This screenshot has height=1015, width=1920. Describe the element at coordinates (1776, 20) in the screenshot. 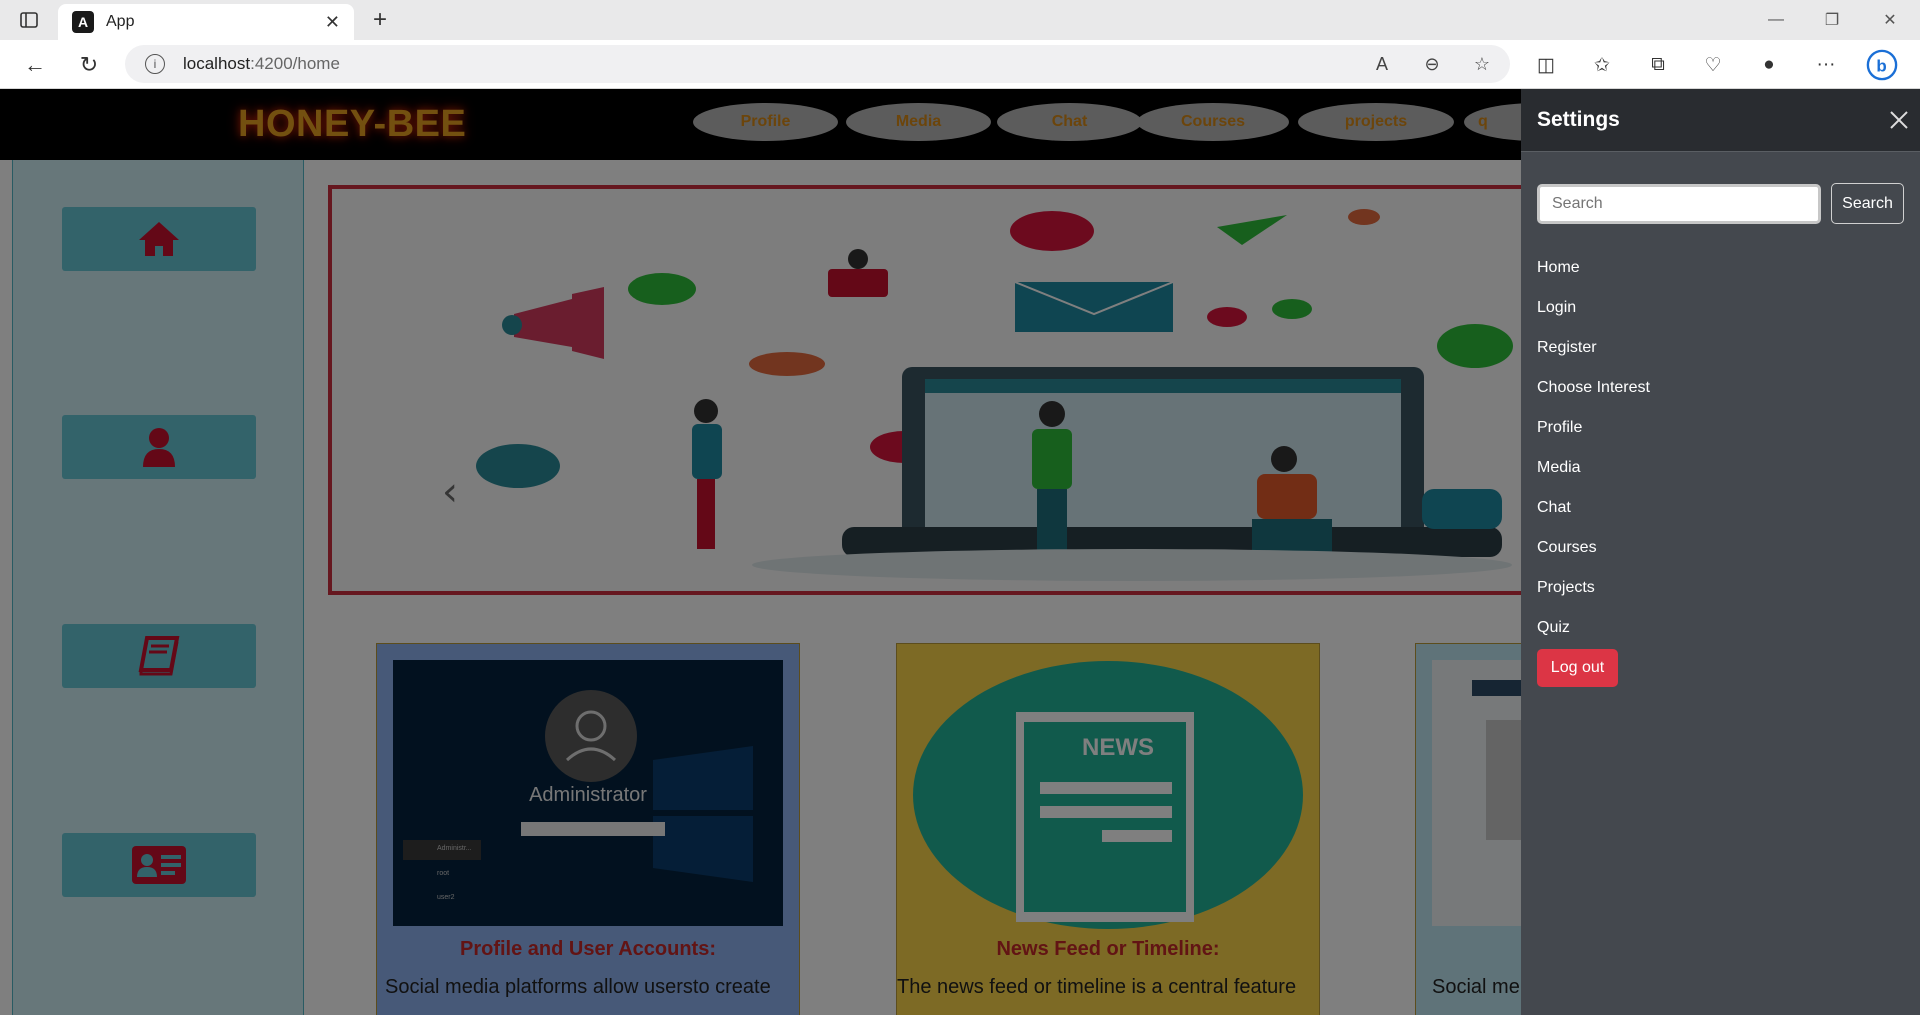

I see `minimize-icon: —` at that location.